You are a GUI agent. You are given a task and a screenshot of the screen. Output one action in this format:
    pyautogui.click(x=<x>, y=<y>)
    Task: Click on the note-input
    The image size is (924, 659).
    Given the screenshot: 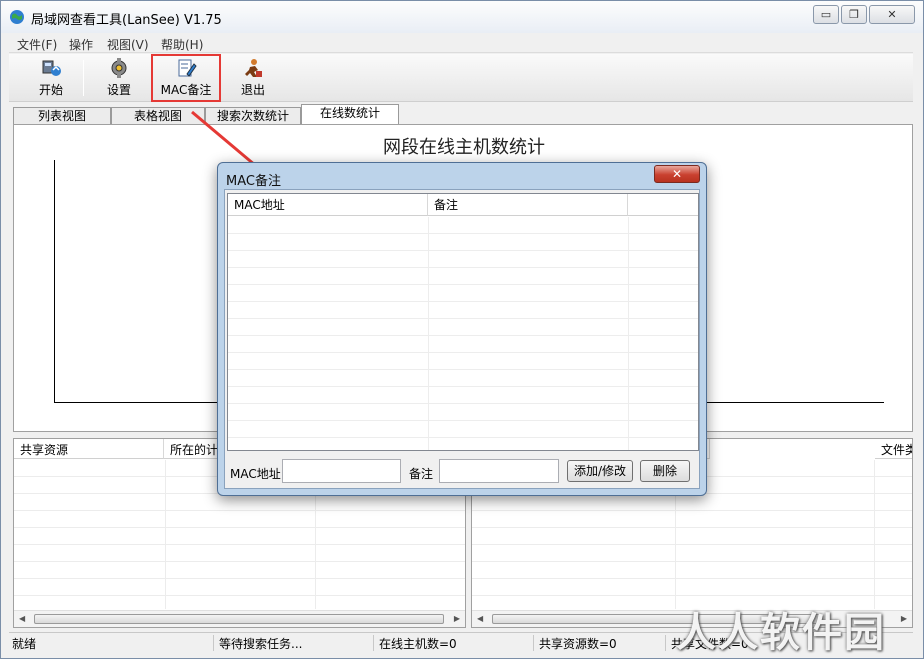 What is the action you would take?
    pyautogui.click(x=499, y=471)
    